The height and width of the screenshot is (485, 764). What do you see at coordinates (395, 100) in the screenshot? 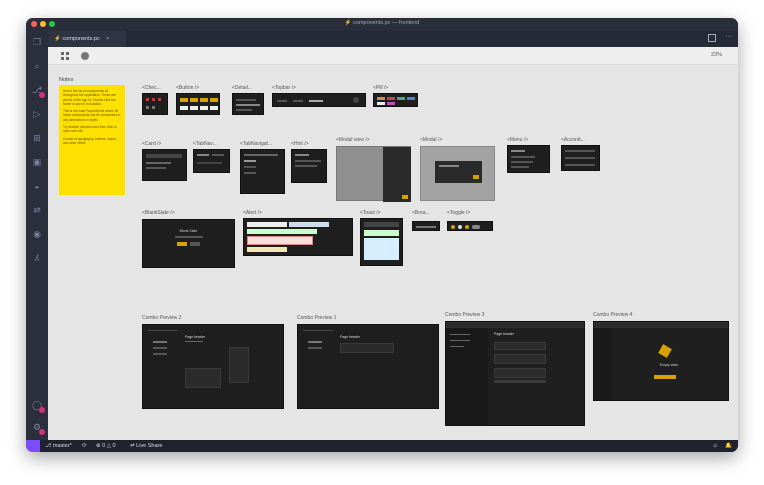
I see `artboard-pill` at bounding box center [395, 100].